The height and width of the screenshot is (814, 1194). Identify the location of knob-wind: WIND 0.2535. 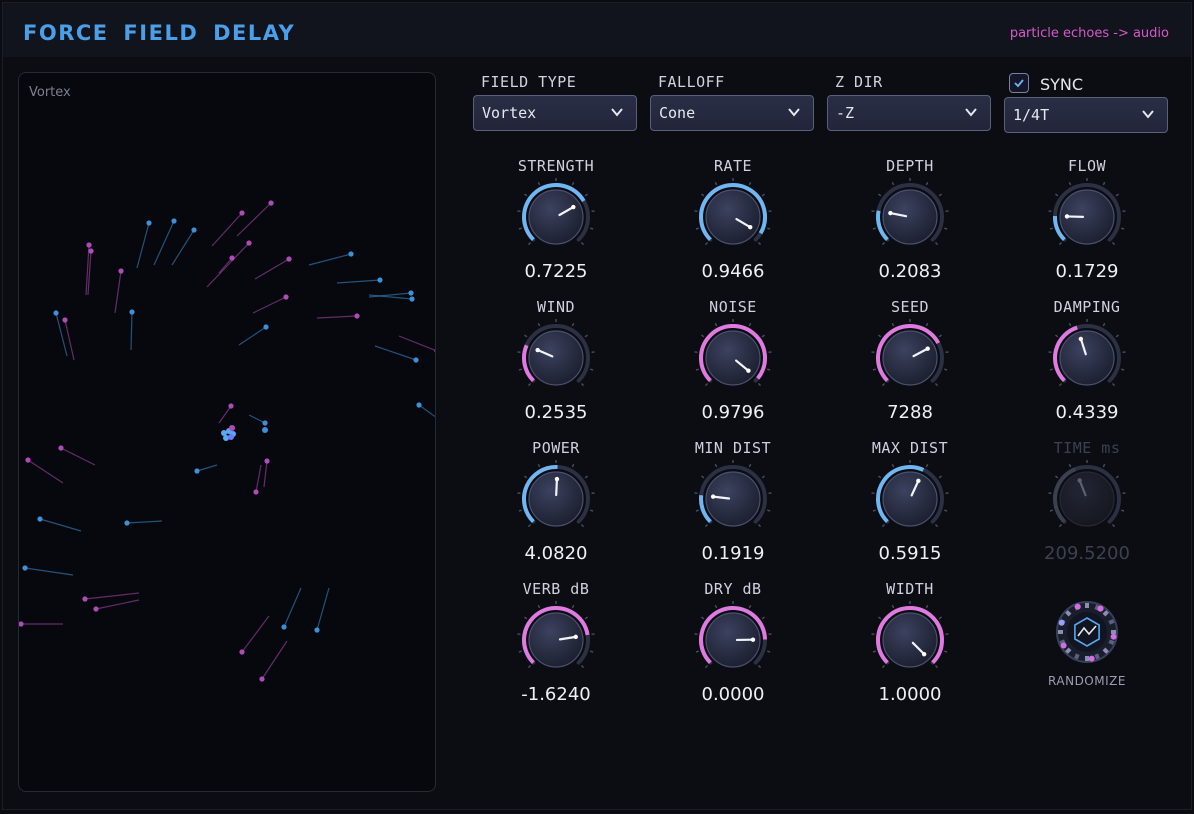
(556, 368).